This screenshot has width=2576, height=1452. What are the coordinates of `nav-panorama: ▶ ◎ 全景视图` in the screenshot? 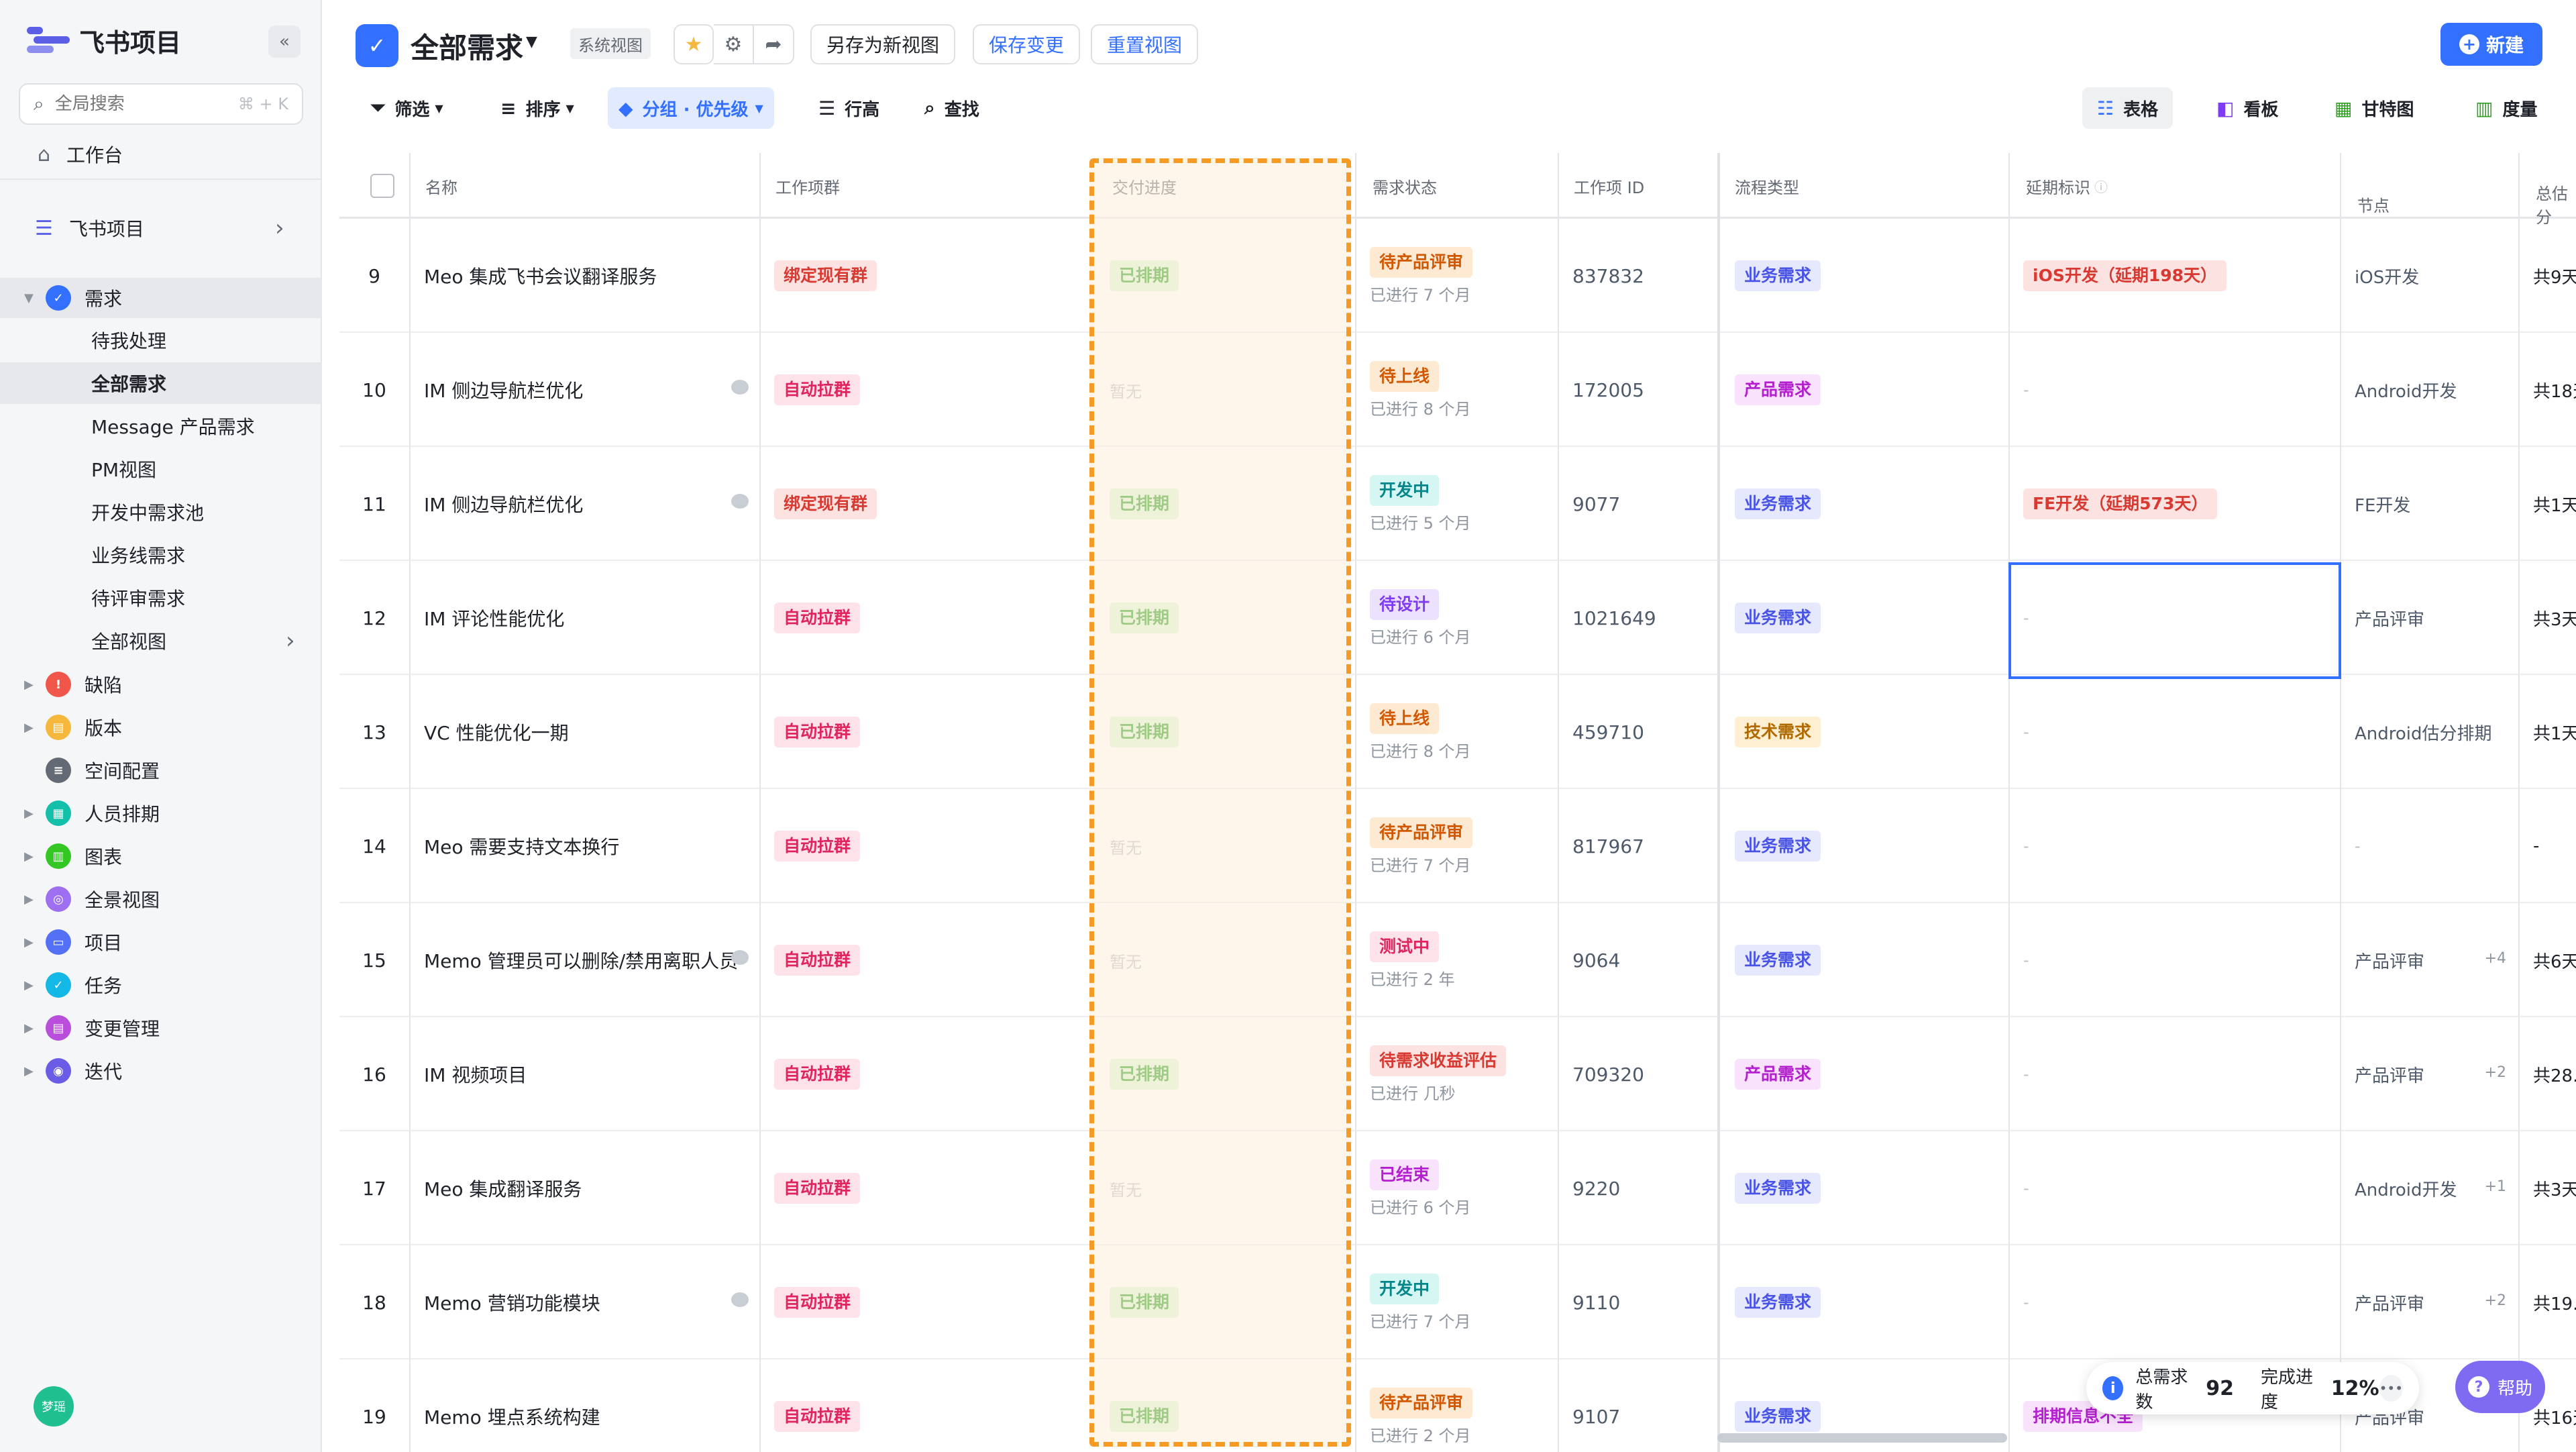 It's located at (161, 899).